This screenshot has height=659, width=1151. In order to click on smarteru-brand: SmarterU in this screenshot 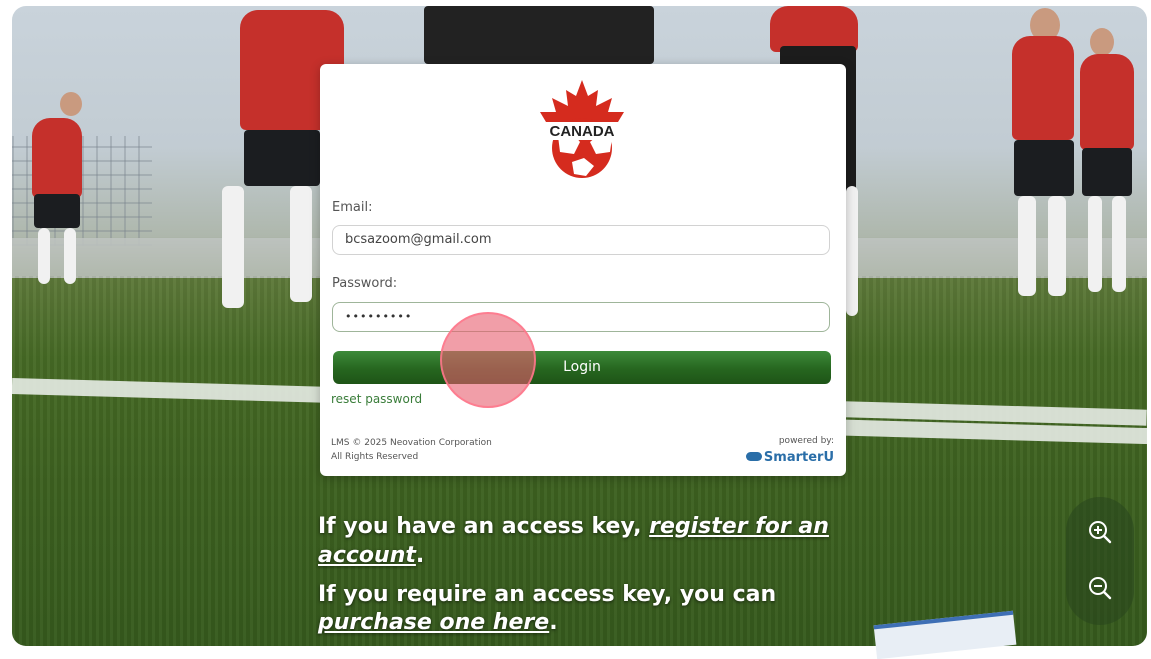, I will do `click(789, 457)`.